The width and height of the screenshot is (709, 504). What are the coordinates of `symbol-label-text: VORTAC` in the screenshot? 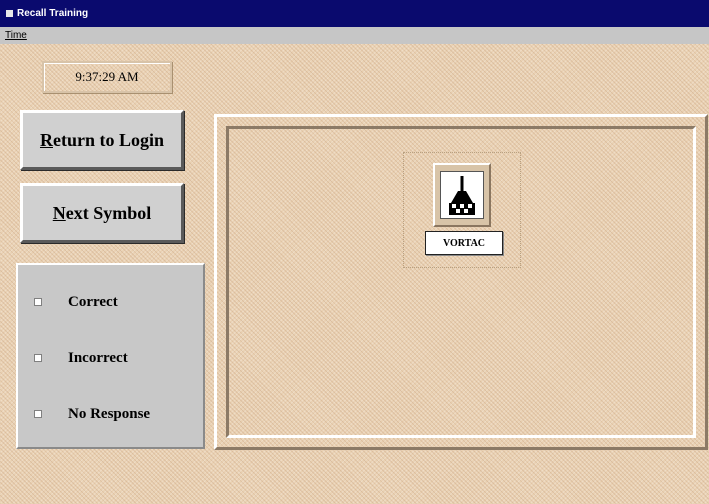 It's located at (464, 243).